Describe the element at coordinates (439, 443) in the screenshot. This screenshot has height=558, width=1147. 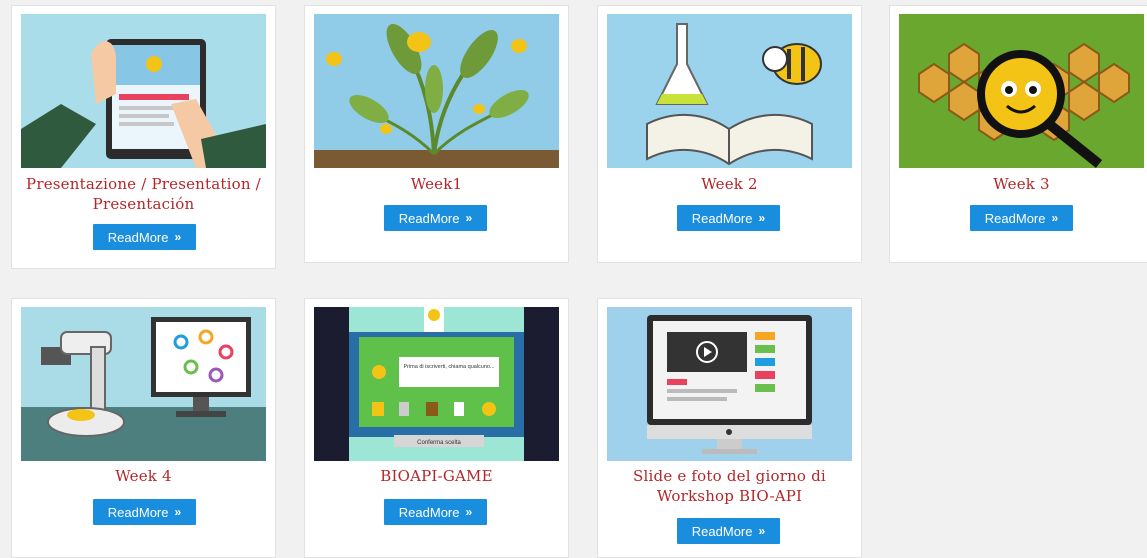
I see `game-footer-label: Conferma scelta` at that location.